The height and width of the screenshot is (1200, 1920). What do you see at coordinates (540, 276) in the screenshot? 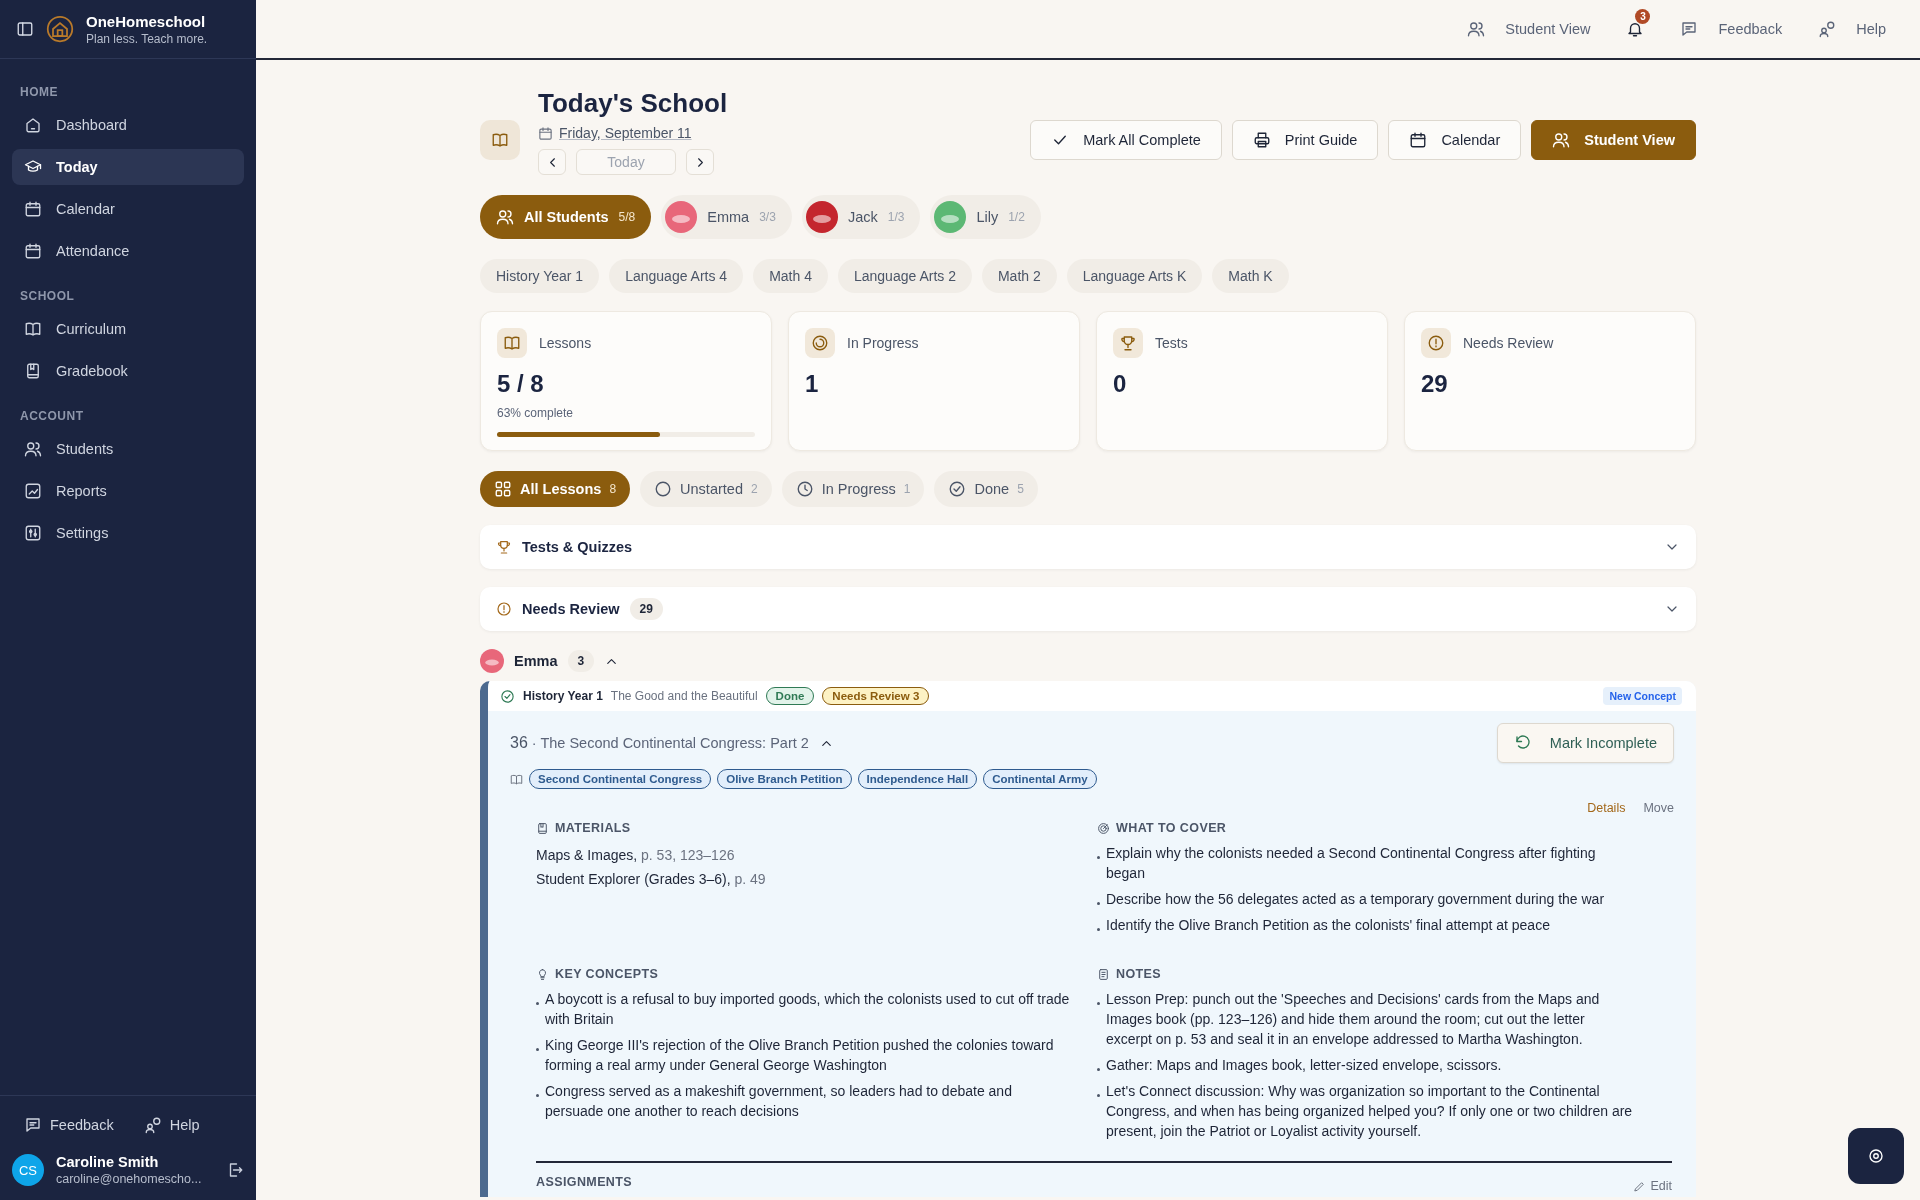
I see `subject-chip: History Year 1` at bounding box center [540, 276].